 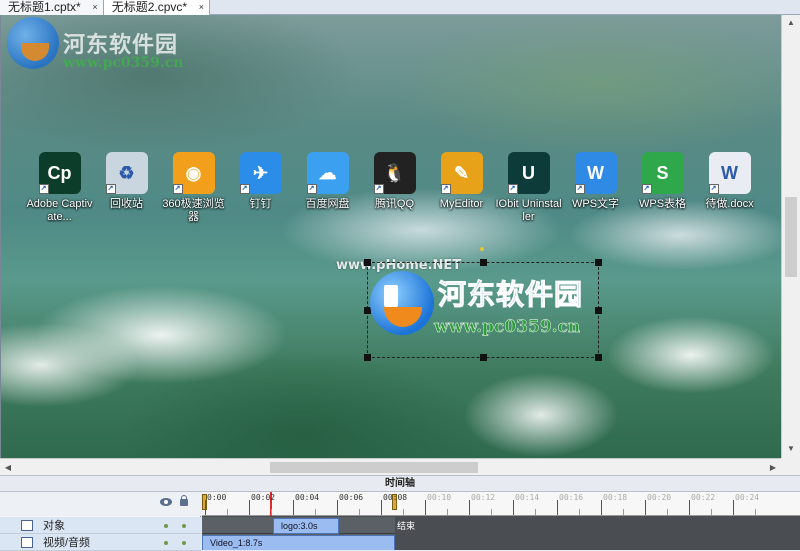 I want to click on scroll-corner, so click(x=790, y=466).